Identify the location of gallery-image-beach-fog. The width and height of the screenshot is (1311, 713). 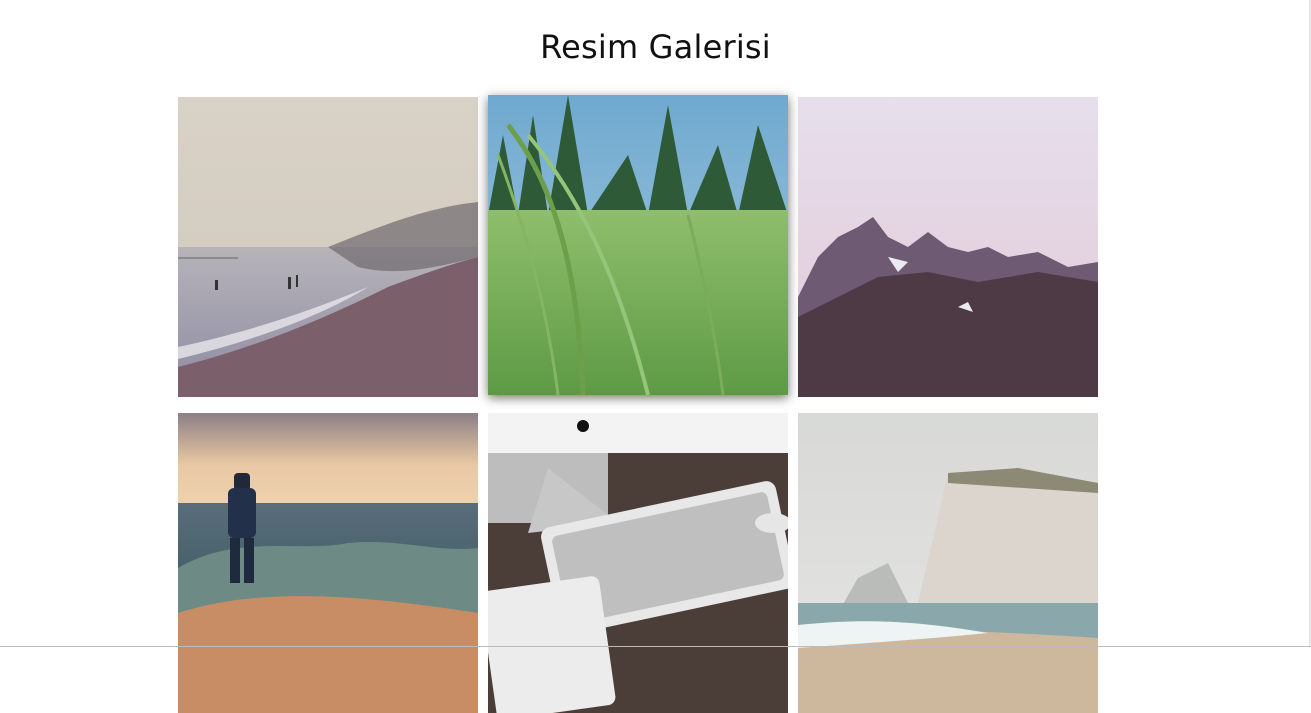
(328, 247).